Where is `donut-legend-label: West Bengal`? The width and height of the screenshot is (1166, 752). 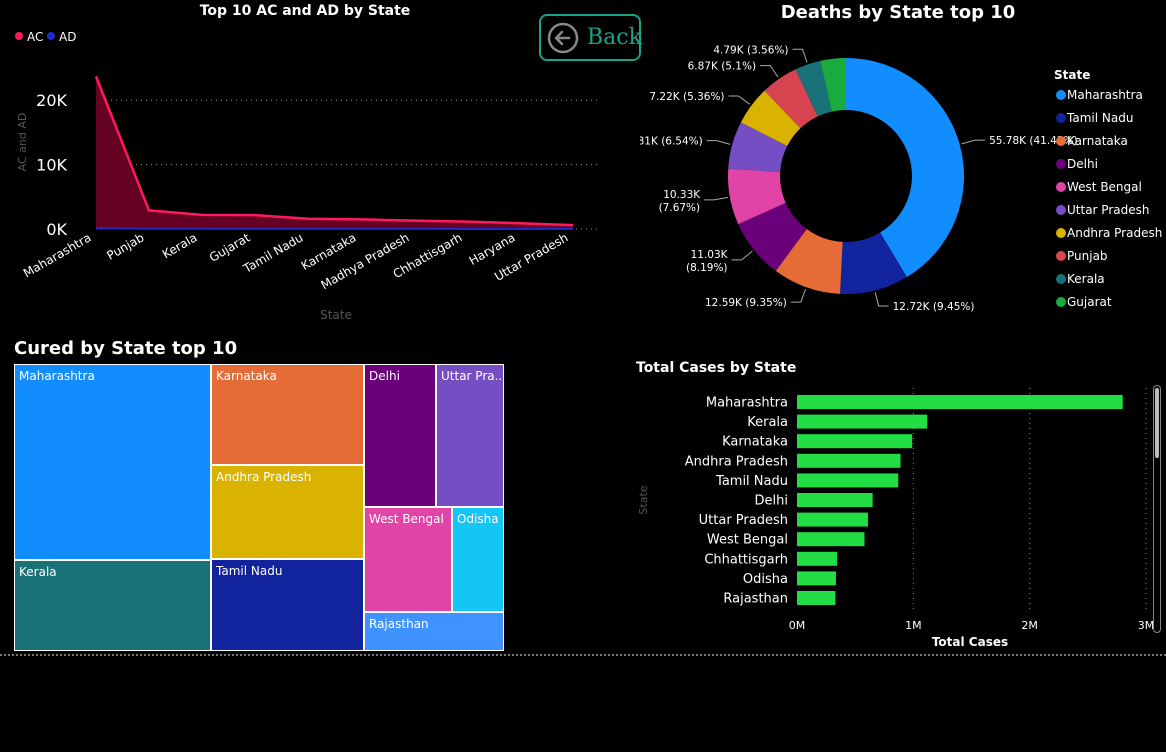
donut-legend-label: West Bengal is located at coordinates (1104, 187).